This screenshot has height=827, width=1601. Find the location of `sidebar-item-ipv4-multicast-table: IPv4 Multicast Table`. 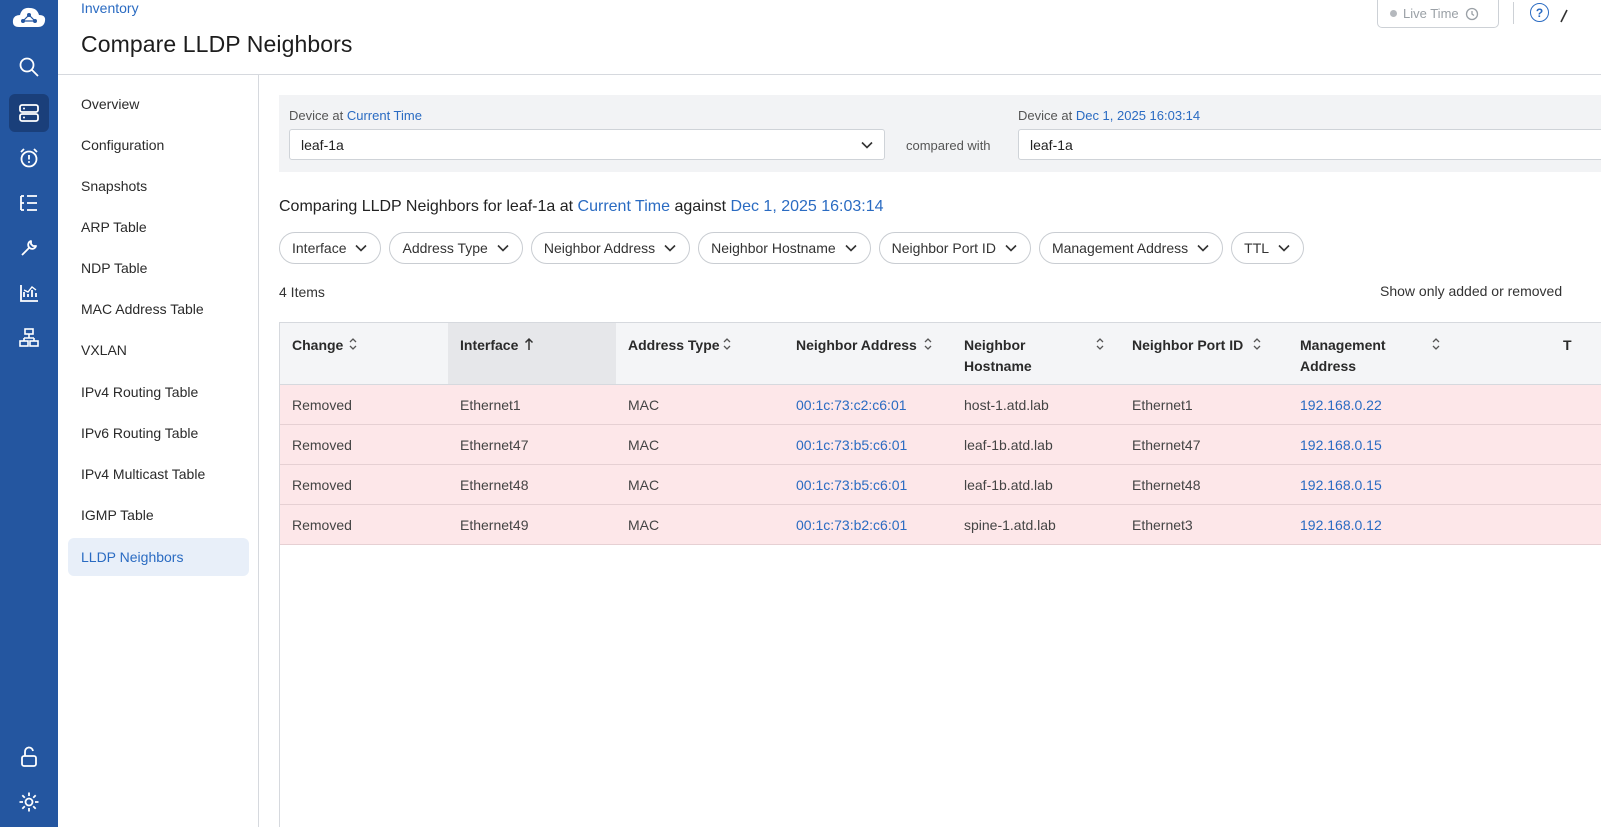

sidebar-item-ipv4-multicast-table: IPv4 Multicast Table is located at coordinates (158, 474).